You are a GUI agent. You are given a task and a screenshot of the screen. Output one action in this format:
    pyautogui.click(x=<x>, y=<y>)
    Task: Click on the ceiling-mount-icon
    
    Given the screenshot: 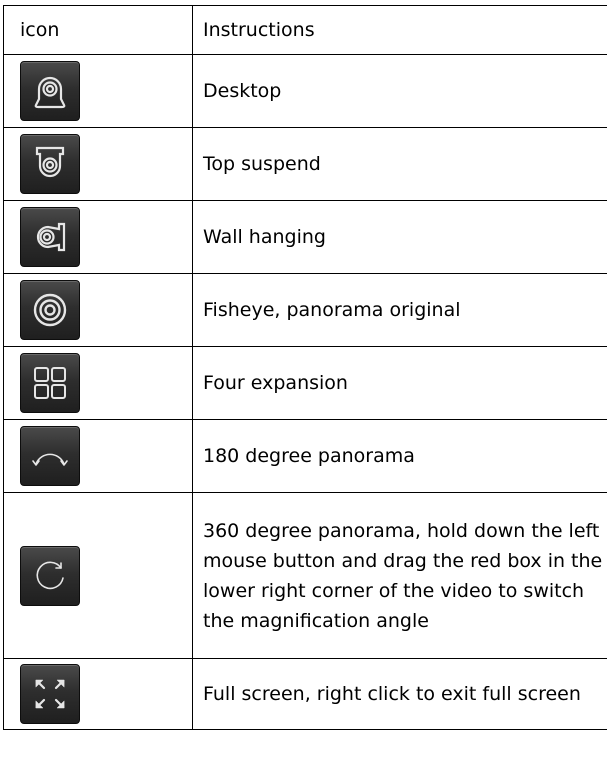 What is the action you would take?
    pyautogui.click(x=50, y=164)
    